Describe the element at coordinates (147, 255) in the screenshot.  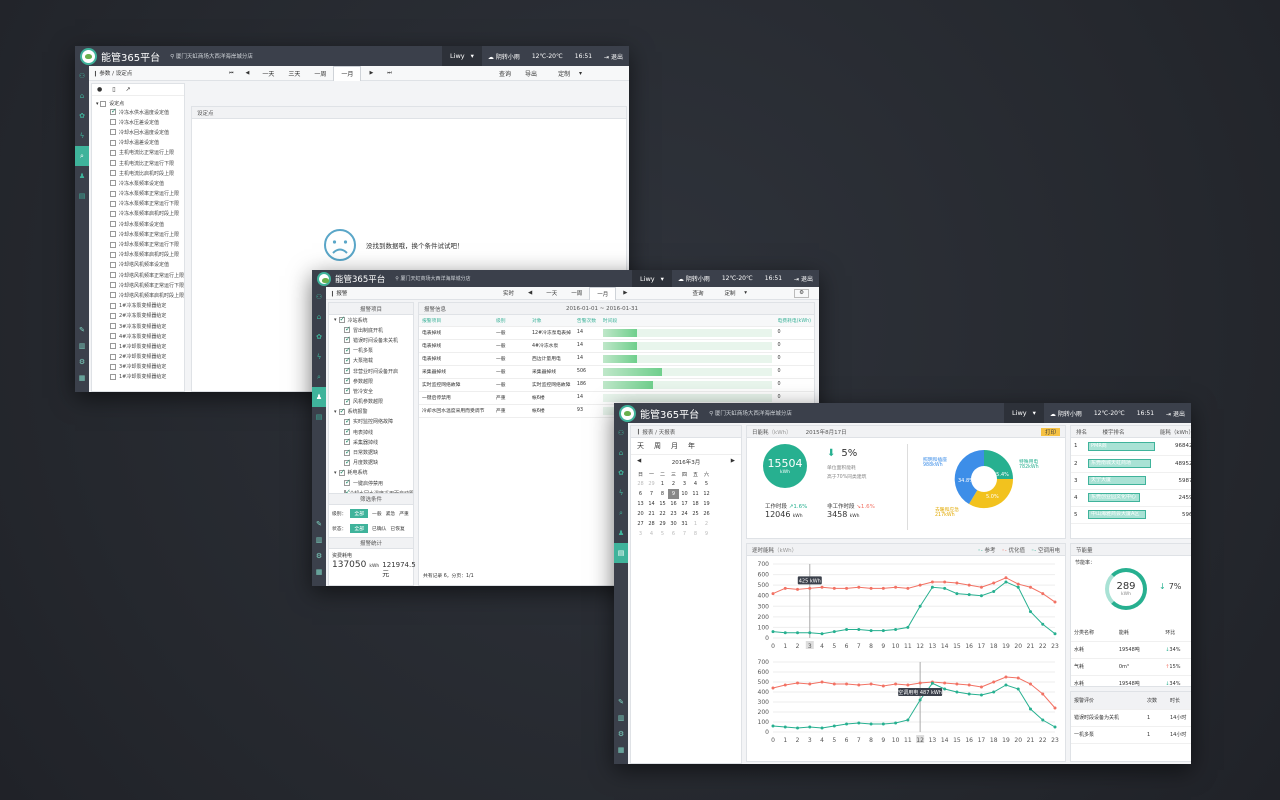
I see `tree-item: 冷却水泵频率启机时段上限` at that location.